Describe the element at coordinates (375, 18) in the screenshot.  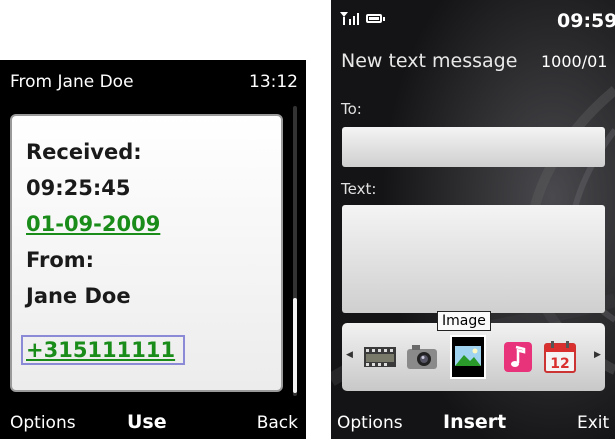
I see `battery-icon` at that location.